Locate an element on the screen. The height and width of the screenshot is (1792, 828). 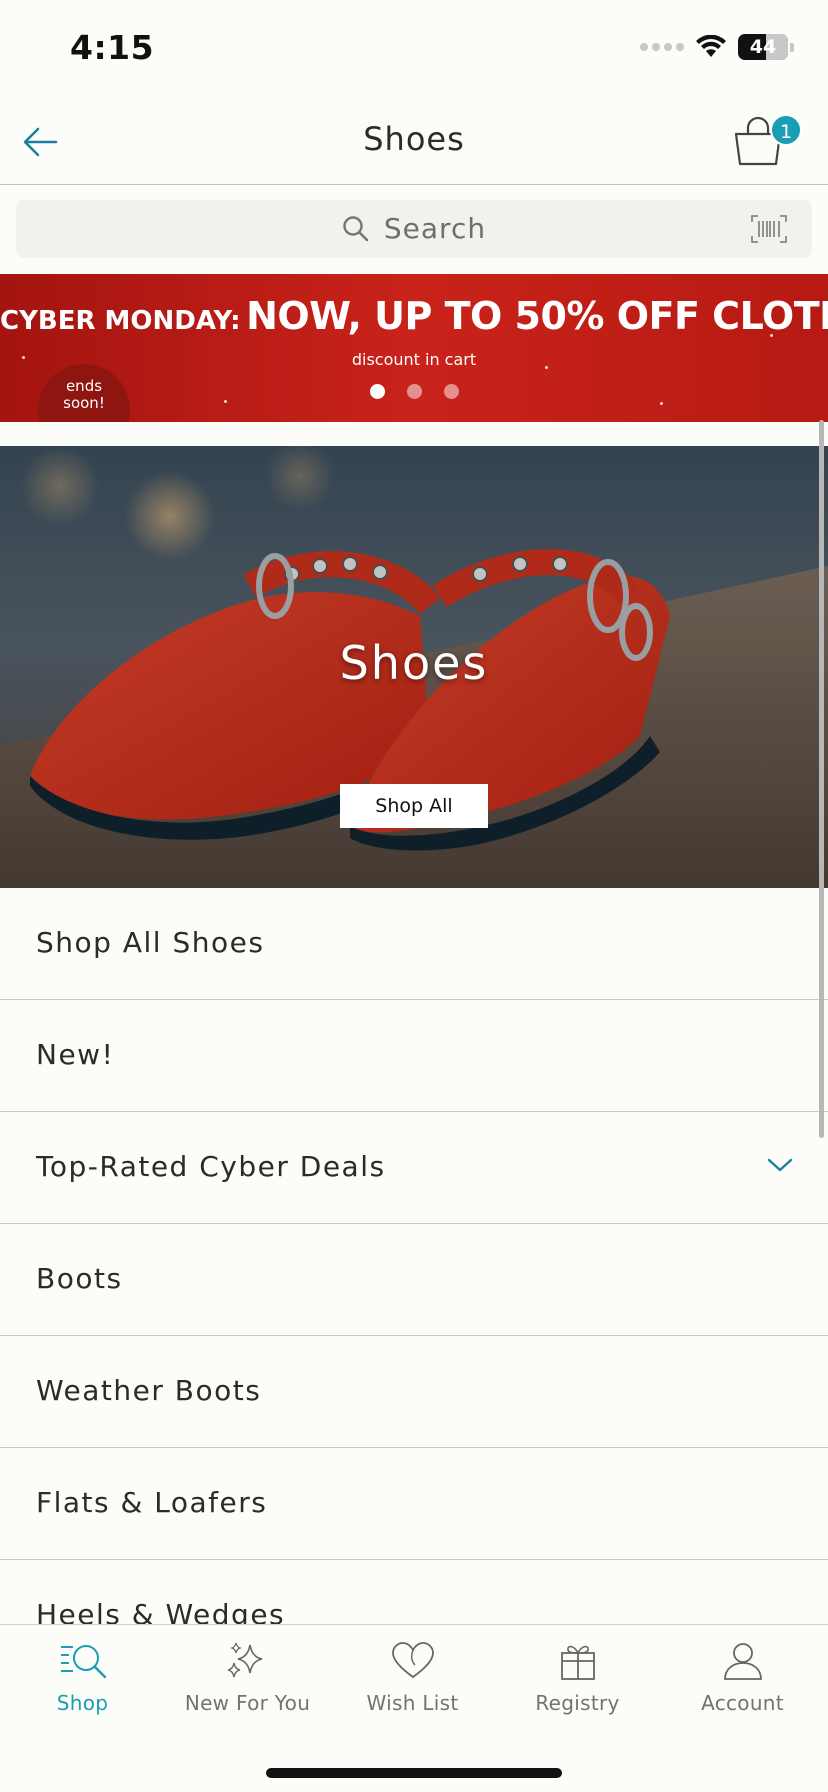
search-placeholder: Search is located at coordinates (435, 228).